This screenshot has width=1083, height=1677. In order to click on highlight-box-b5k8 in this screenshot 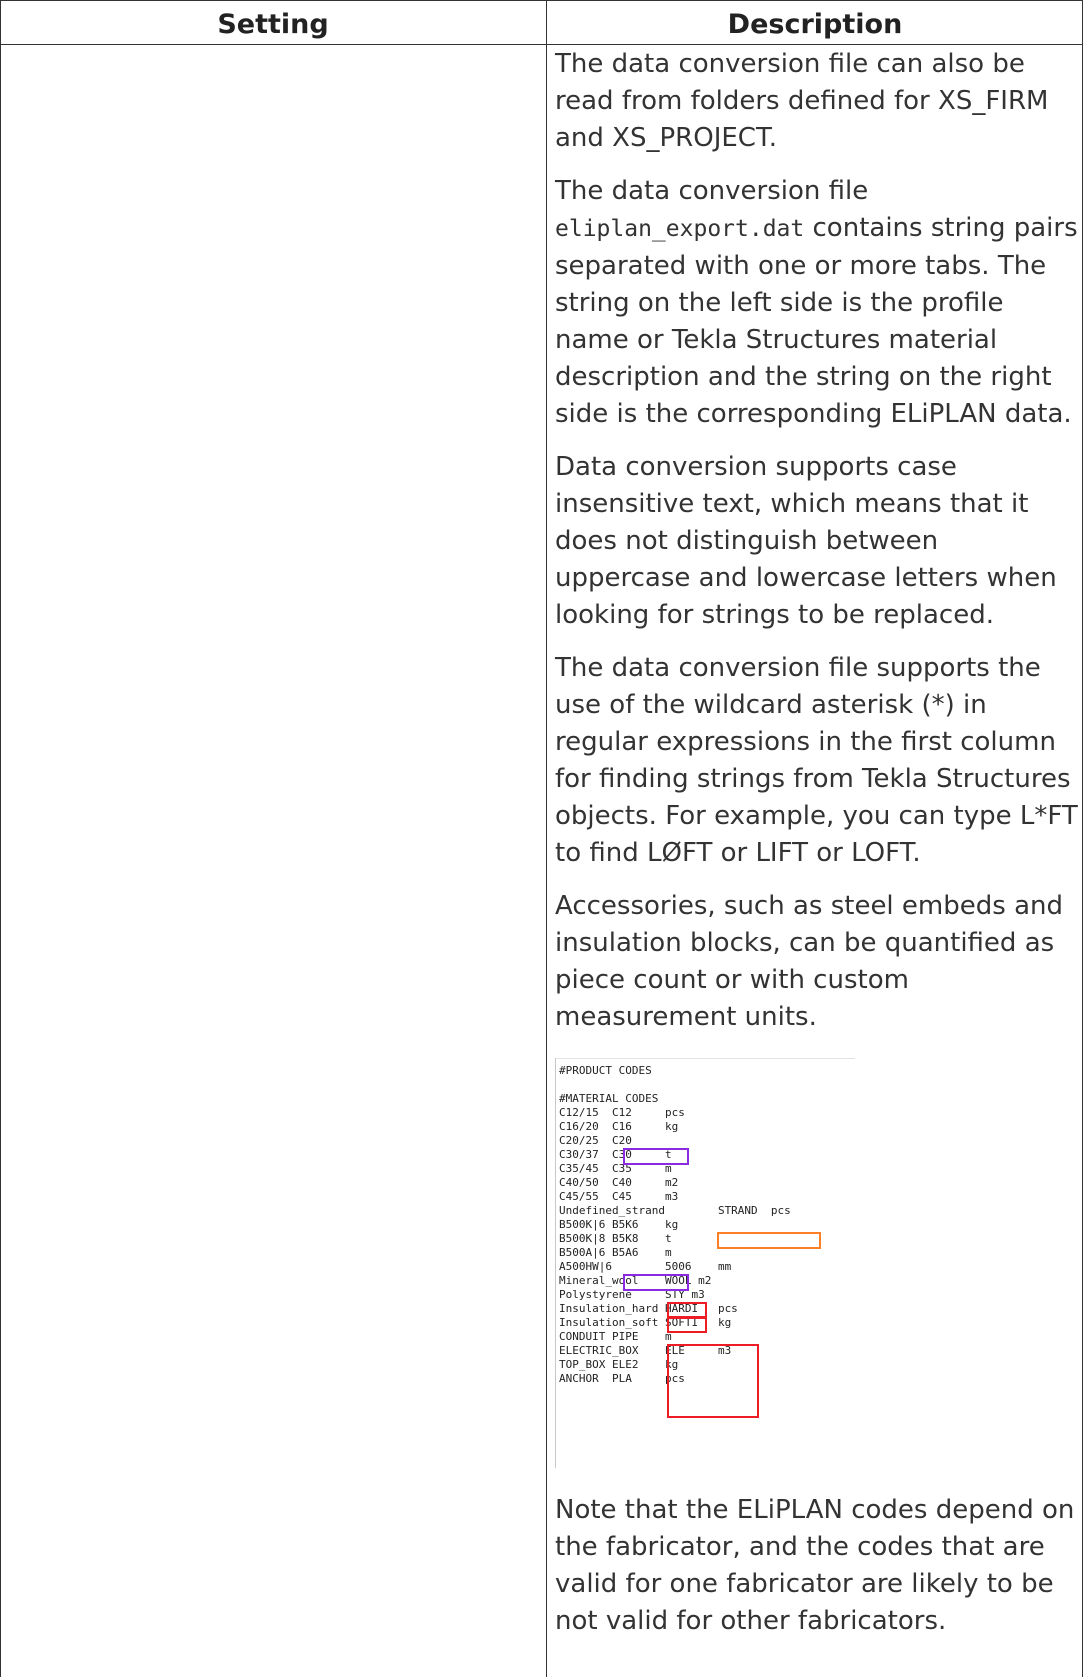, I will do `click(656, 1282)`.